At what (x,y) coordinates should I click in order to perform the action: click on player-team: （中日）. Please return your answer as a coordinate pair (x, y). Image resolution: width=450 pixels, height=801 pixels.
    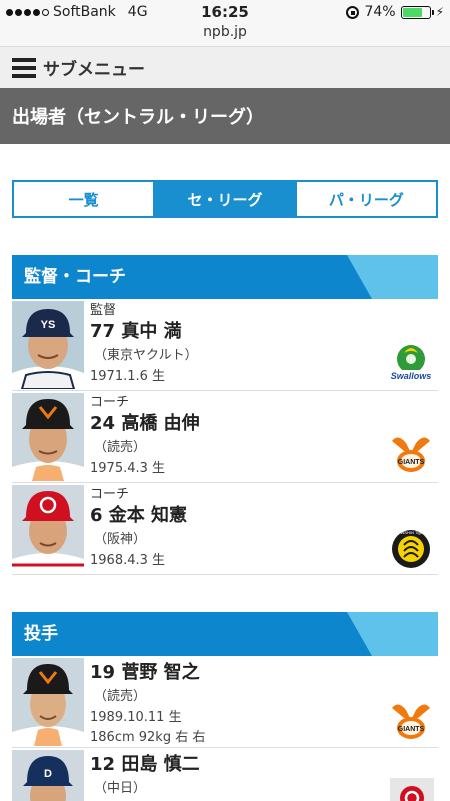
    Looking at the image, I should click on (120, 788).